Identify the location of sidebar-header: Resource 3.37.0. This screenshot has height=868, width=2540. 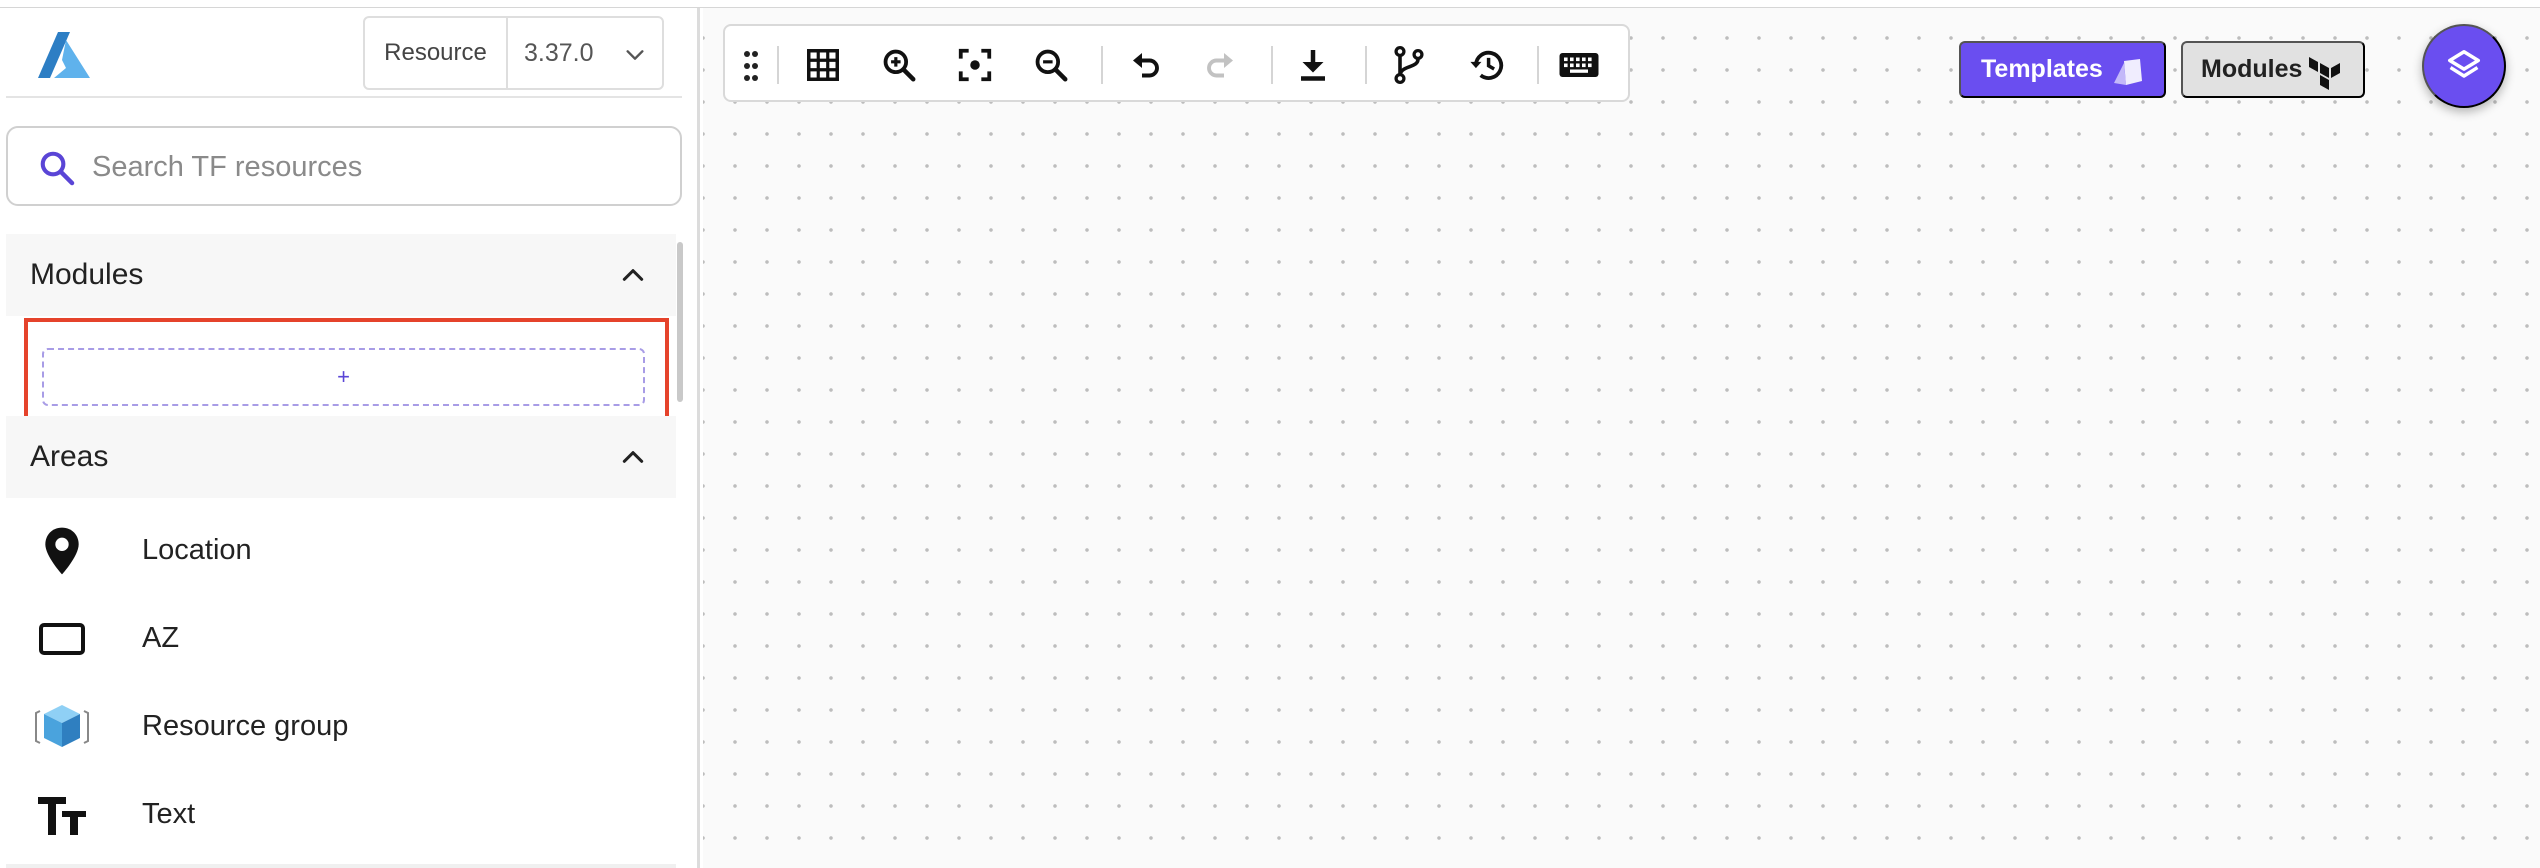
(348, 53).